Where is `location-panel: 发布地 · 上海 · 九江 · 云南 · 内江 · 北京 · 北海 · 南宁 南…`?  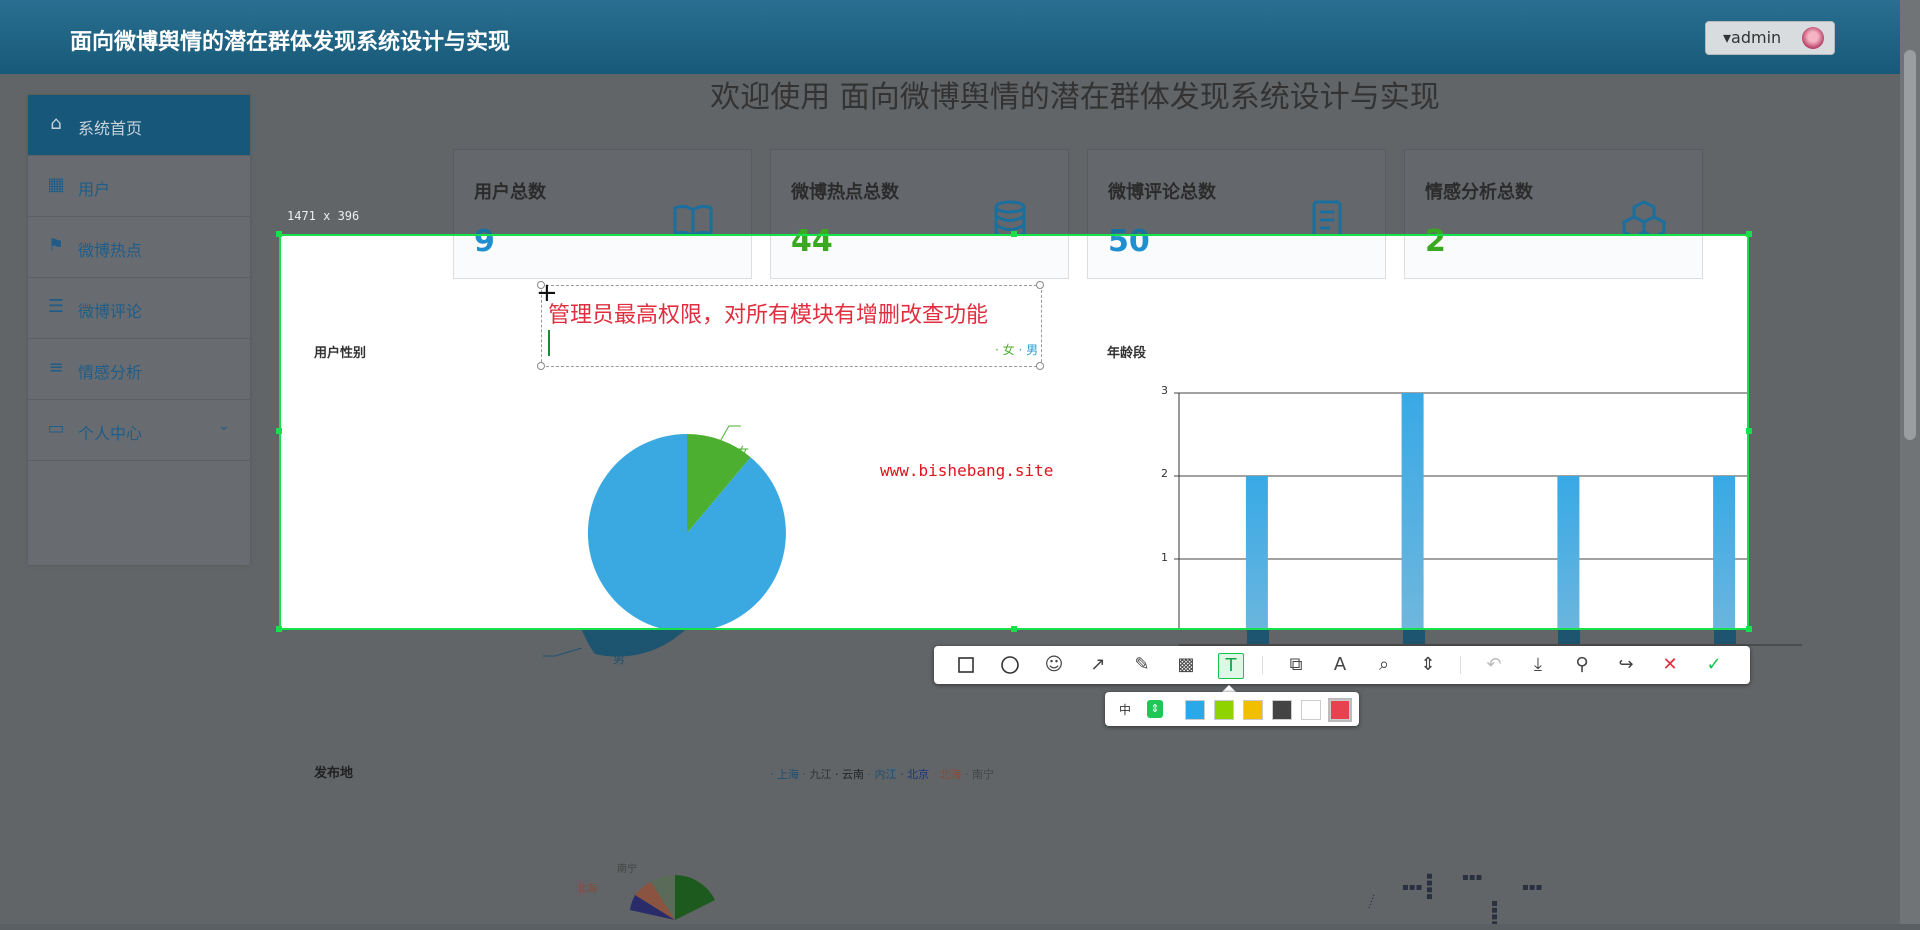 location-panel: 发布地 · 上海 · 九江 · 云南 · 内江 · 北京 · 北海 · 南宁 南… is located at coordinates (680, 827).